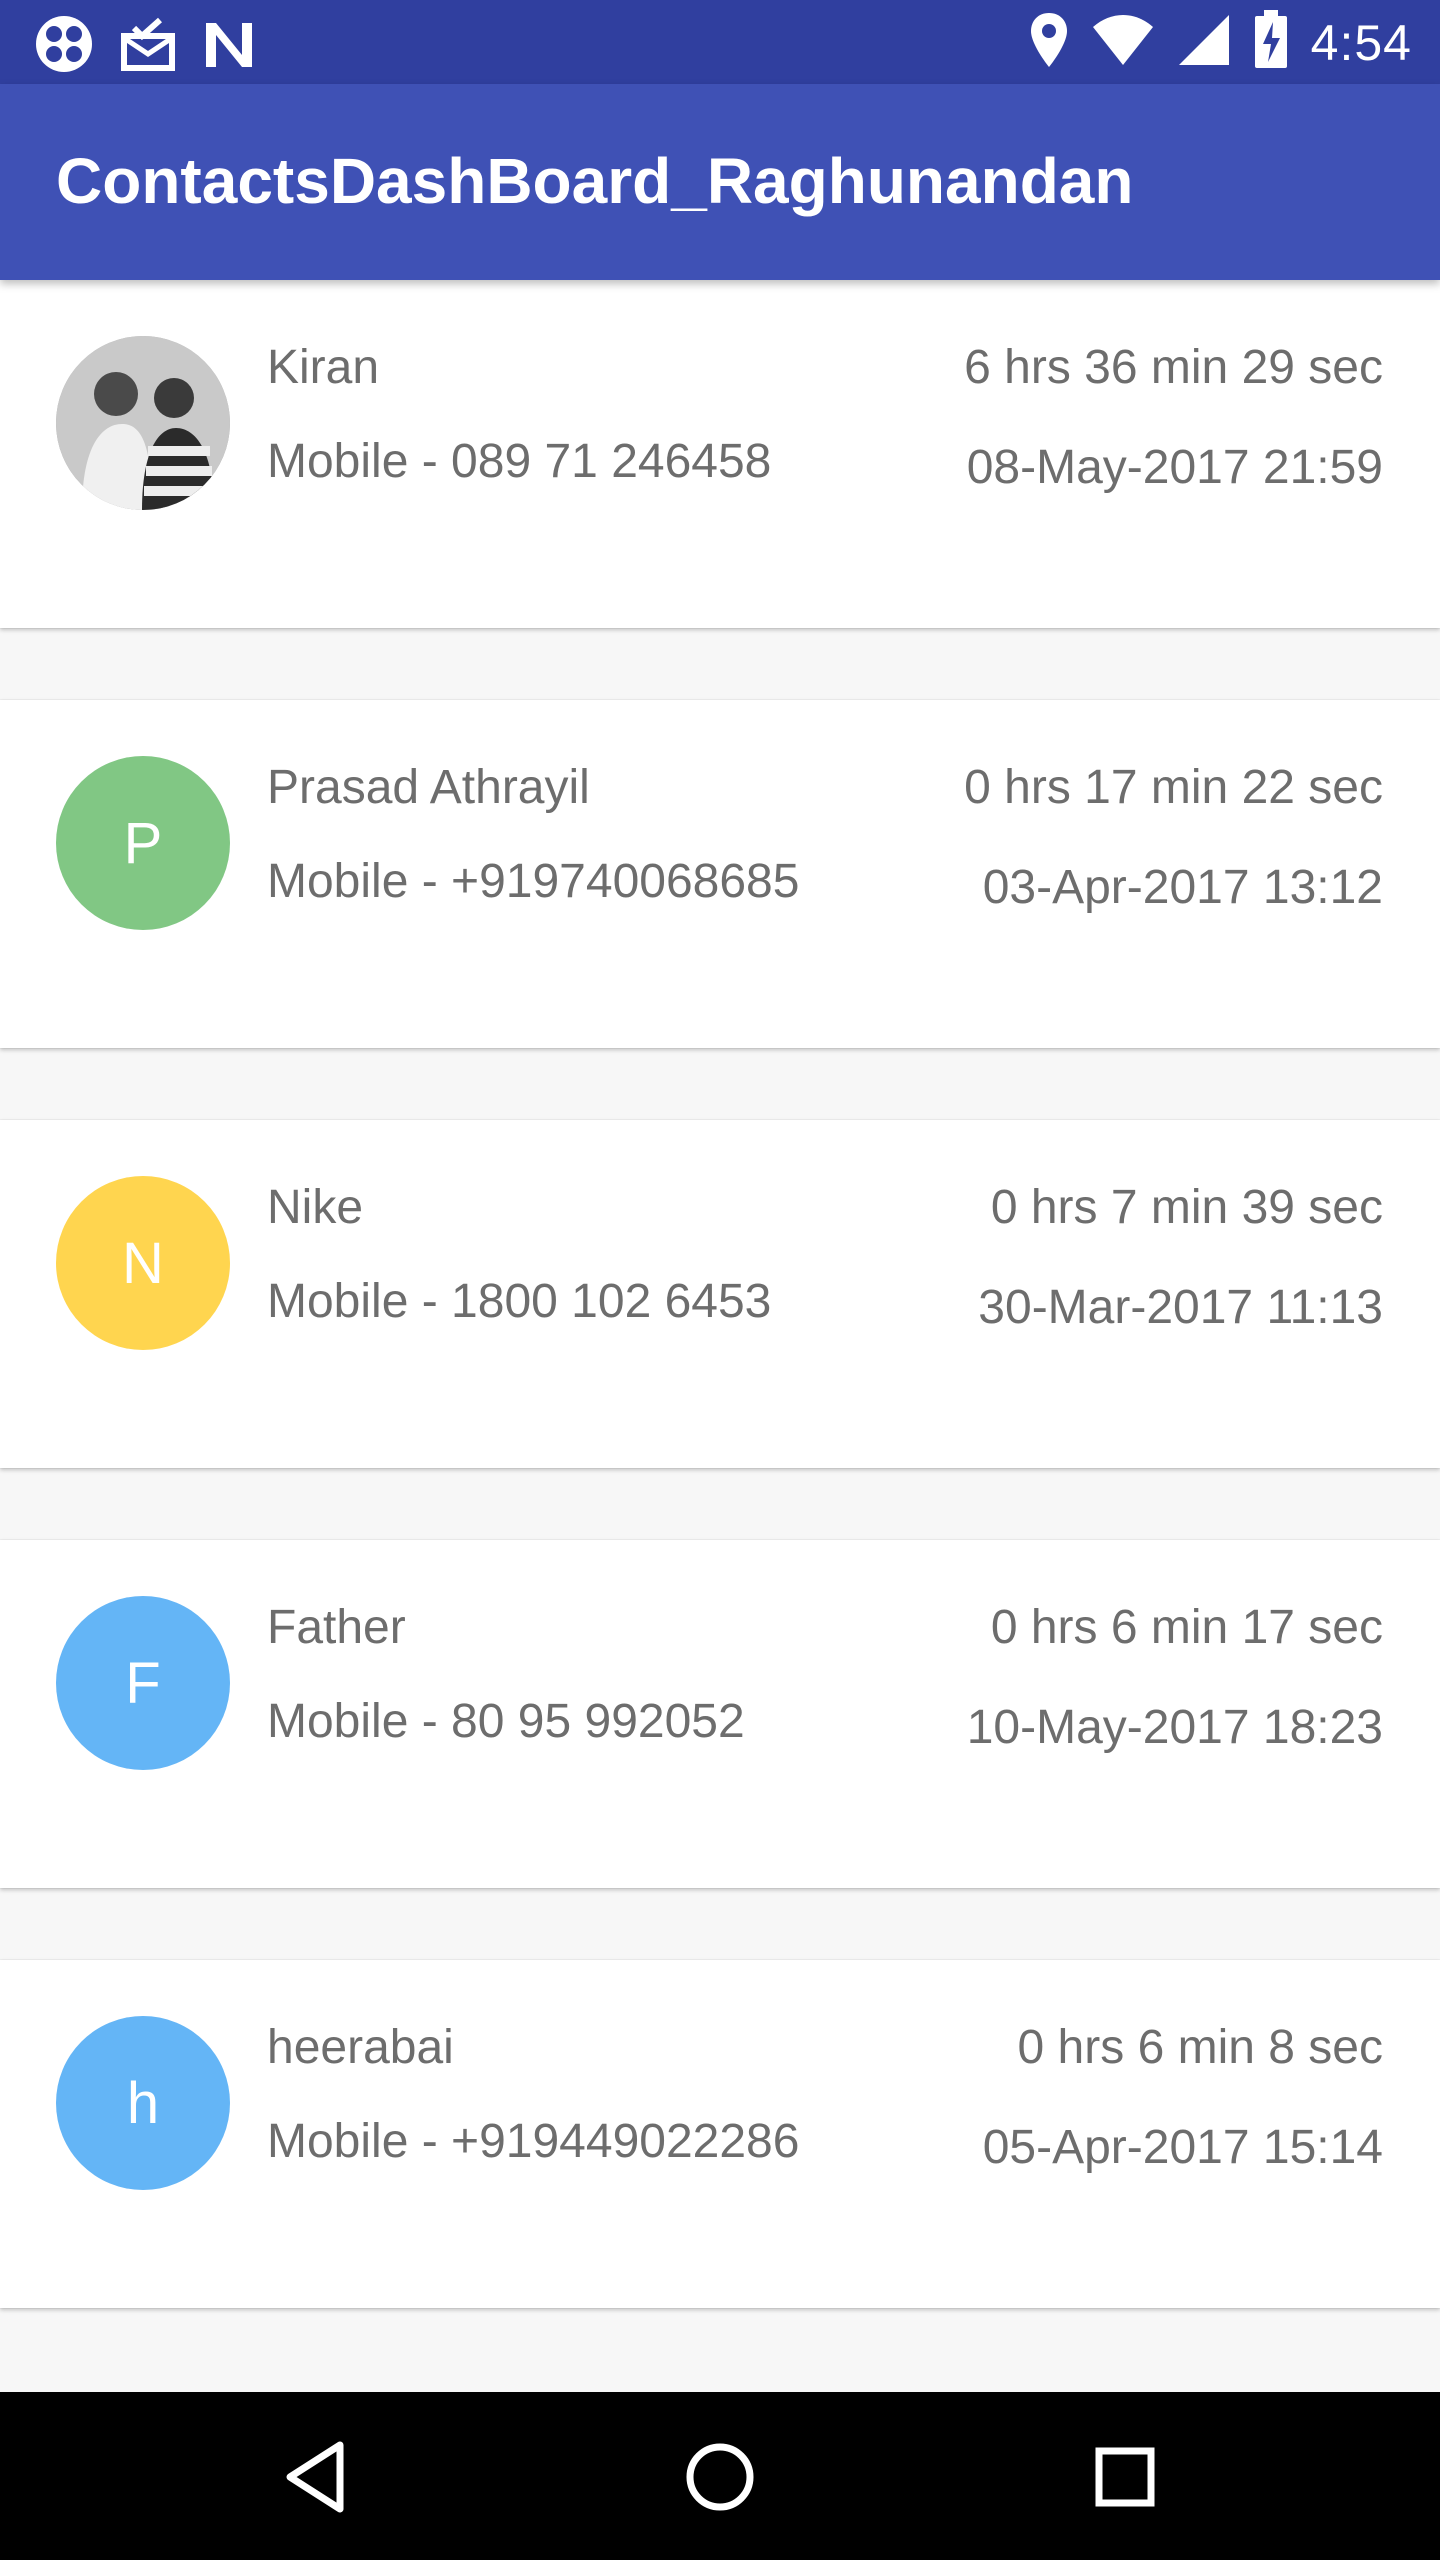 Image resolution: width=1440 pixels, height=2560 pixels. I want to click on mail-check-icon, so click(148, 46).